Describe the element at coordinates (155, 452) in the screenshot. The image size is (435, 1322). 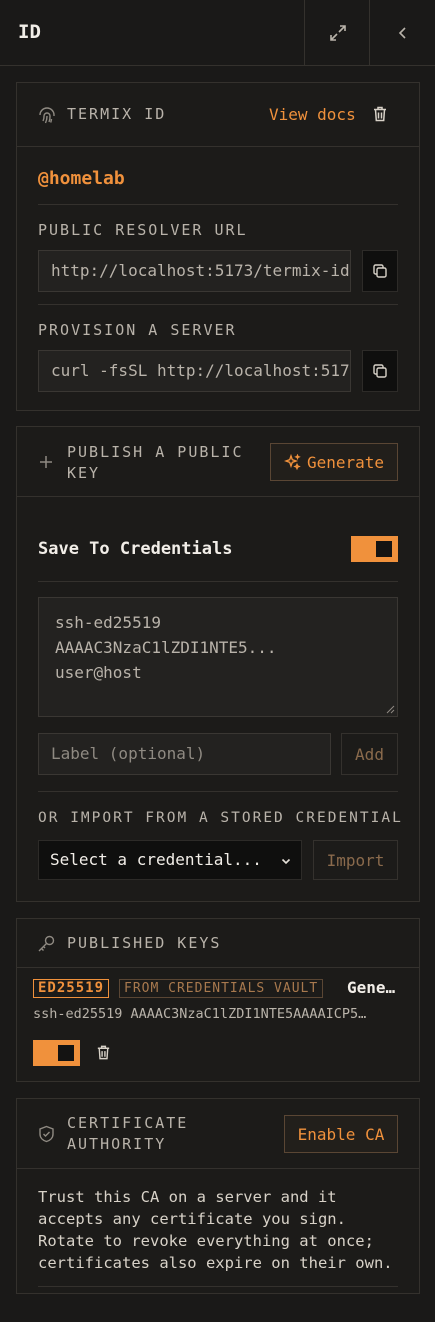
I see `publish-key-heading-line1: PUBLISH A PUBLIC` at that location.